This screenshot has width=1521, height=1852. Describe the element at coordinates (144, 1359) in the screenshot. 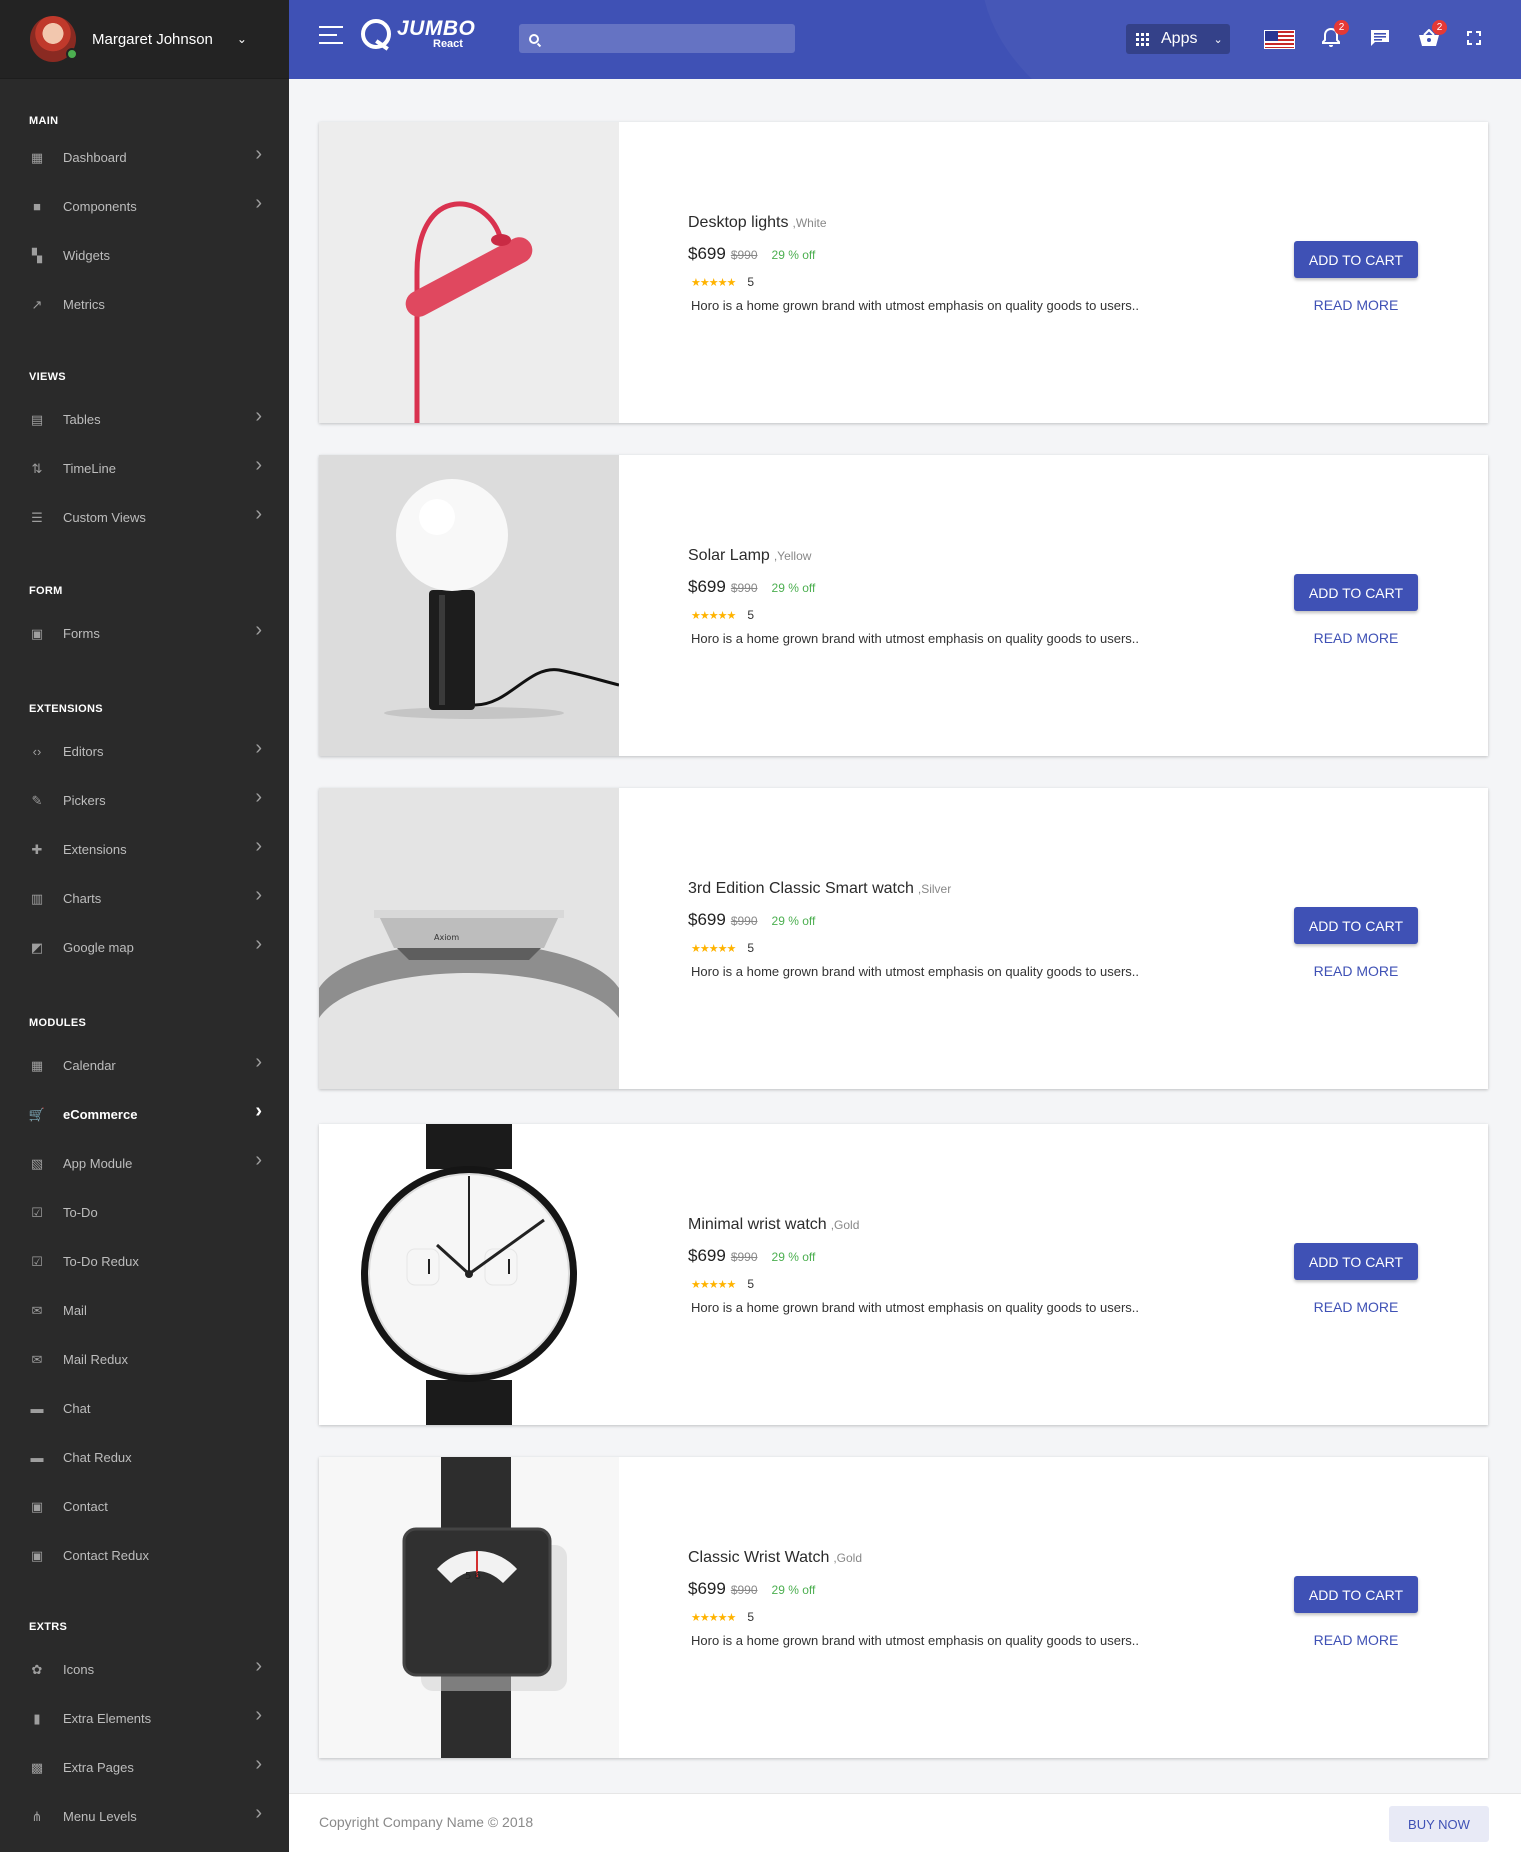

I see `sidebar-item-mail-redux: ✉ Mail Redux` at that location.